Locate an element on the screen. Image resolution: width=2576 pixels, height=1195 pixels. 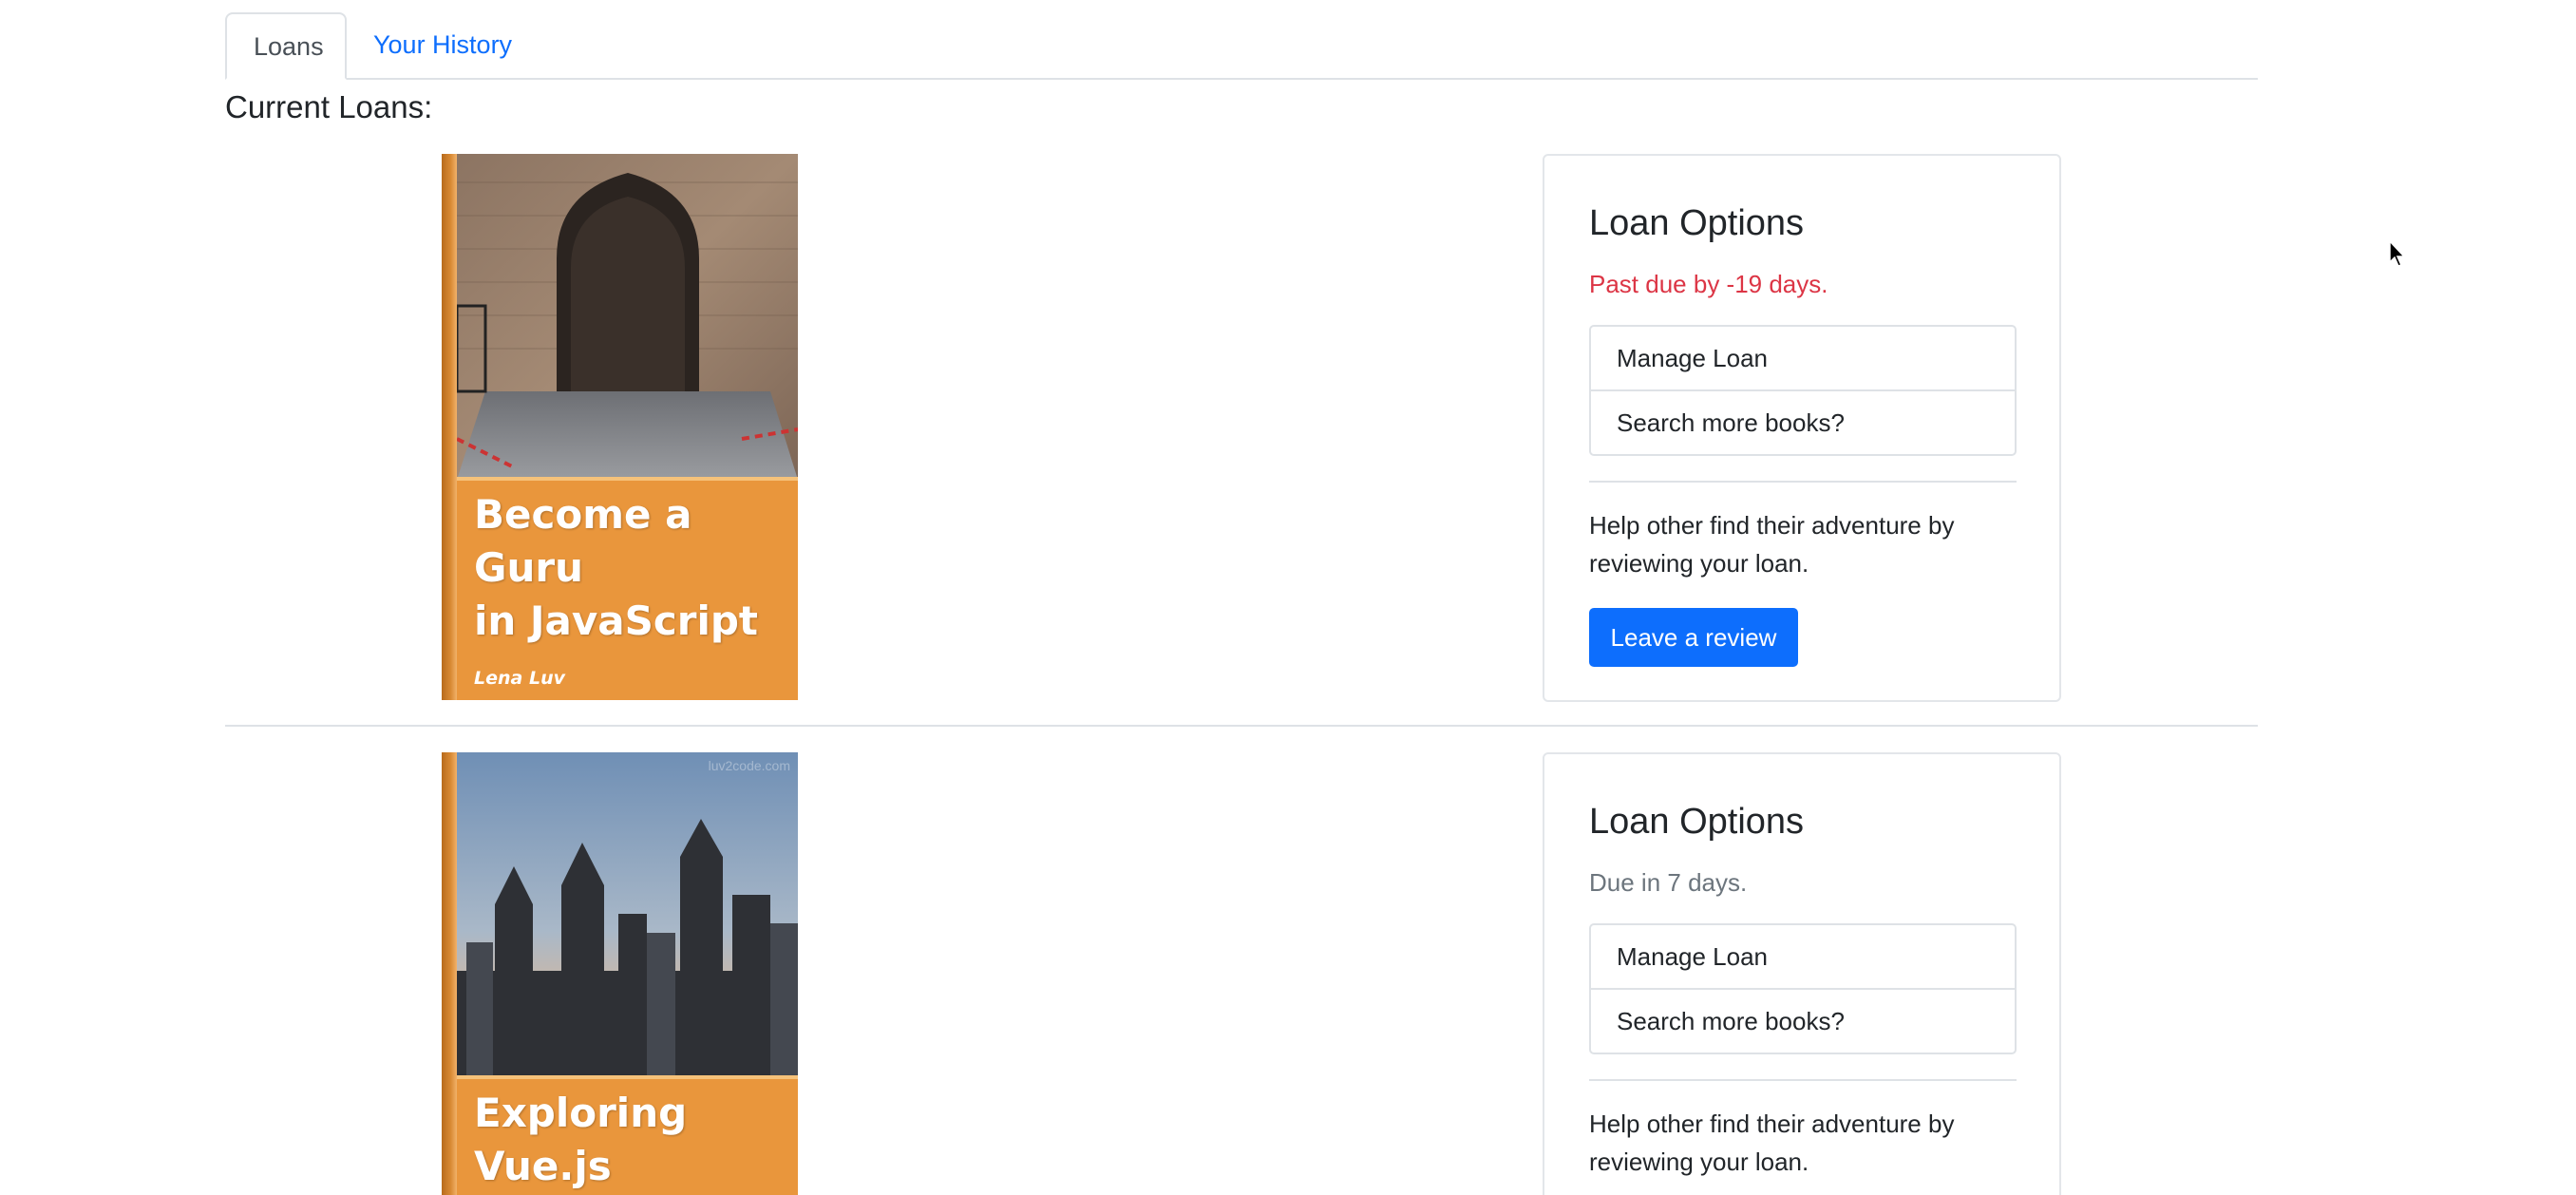
cover-photo-archway is located at coordinates (627, 317).